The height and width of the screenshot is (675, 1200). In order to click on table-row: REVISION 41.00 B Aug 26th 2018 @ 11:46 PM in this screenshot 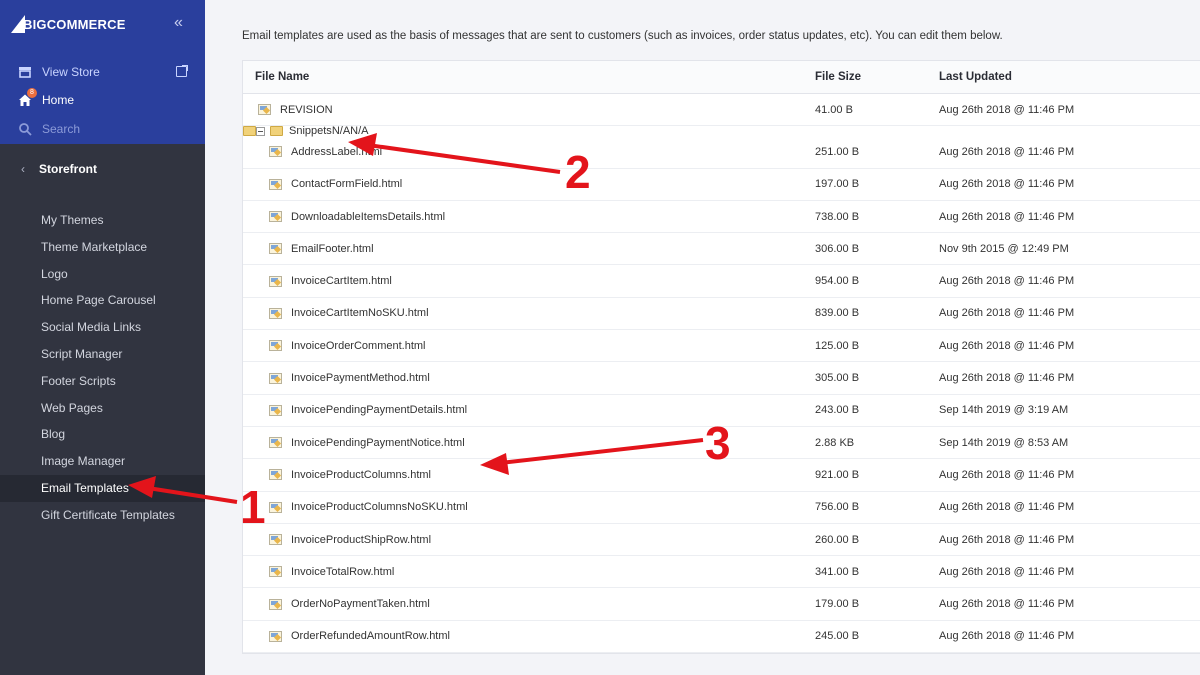, I will do `click(721, 110)`.